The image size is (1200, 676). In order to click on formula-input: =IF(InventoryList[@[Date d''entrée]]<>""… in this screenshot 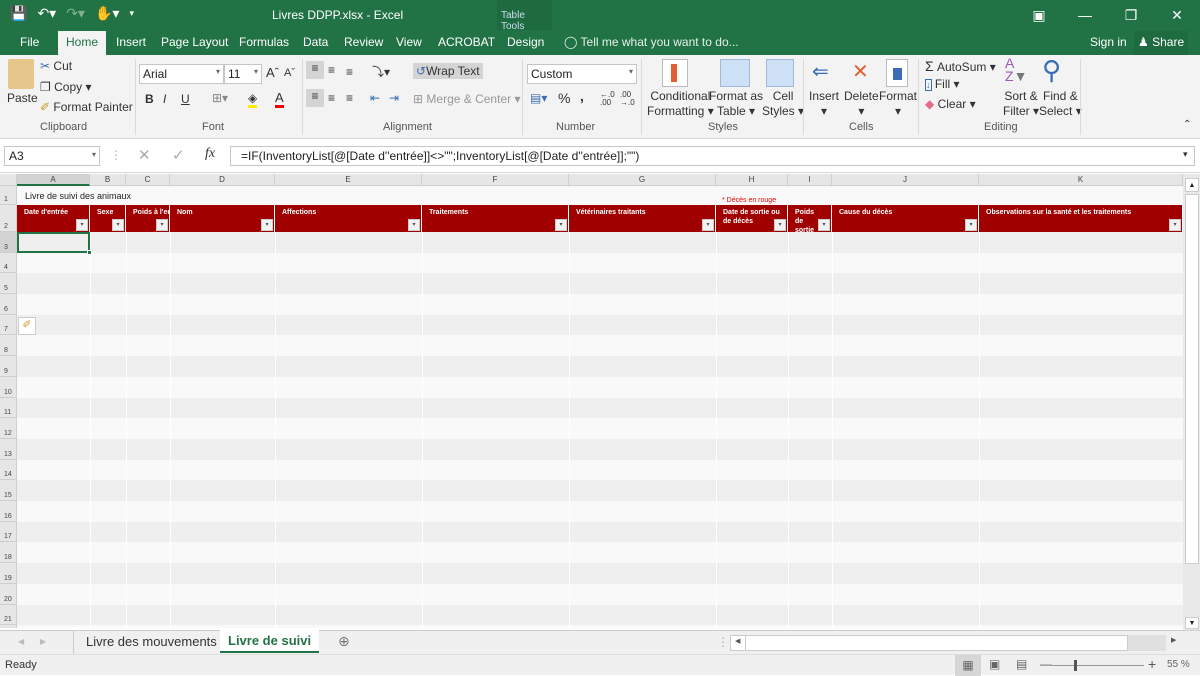, I will do `click(712, 156)`.